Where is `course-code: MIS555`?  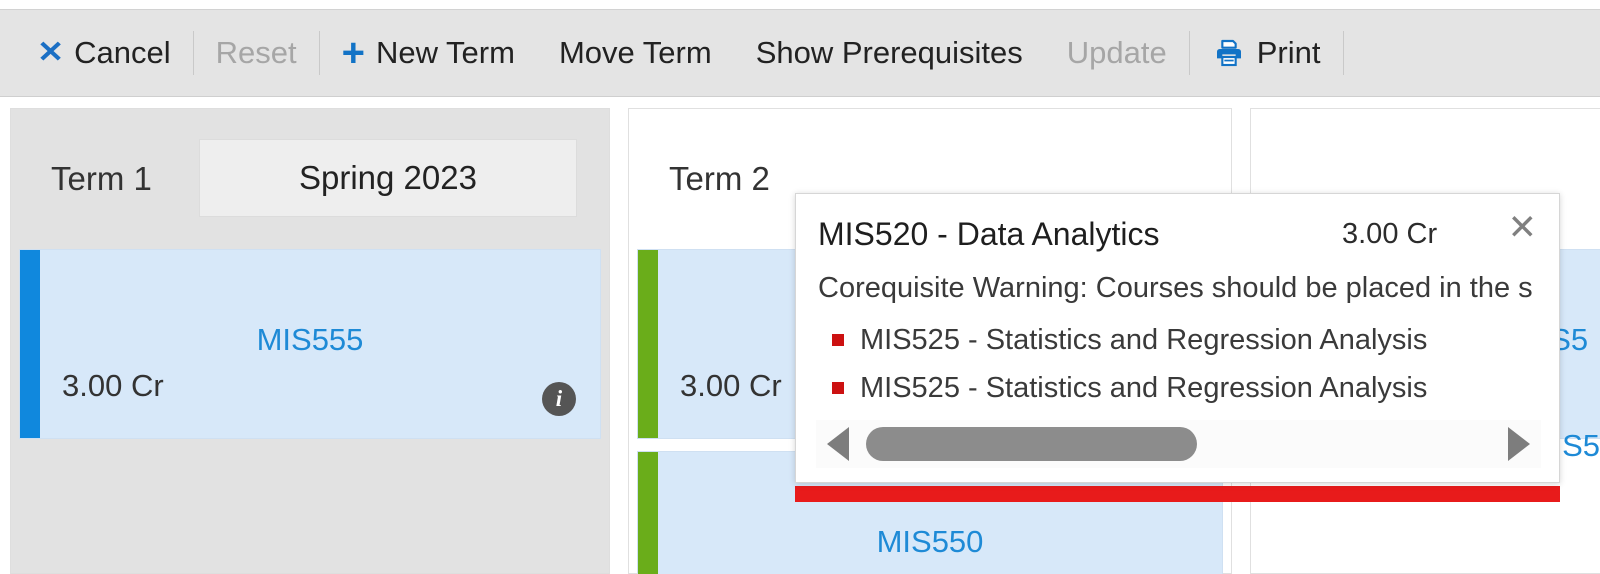 course-code: MIS555 is located at coordinates (310, 339).